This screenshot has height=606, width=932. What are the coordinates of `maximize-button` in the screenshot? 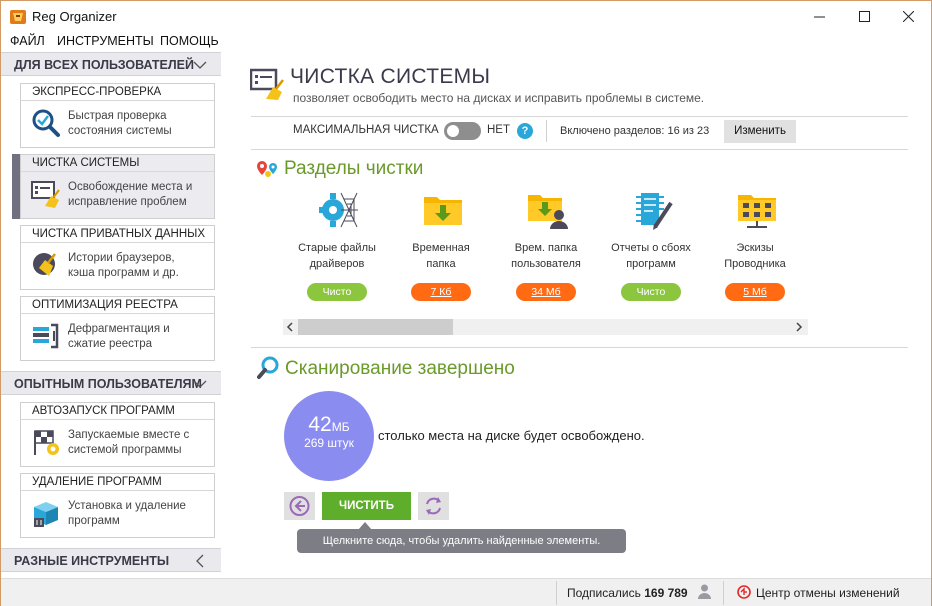 It's located at (864, 16).